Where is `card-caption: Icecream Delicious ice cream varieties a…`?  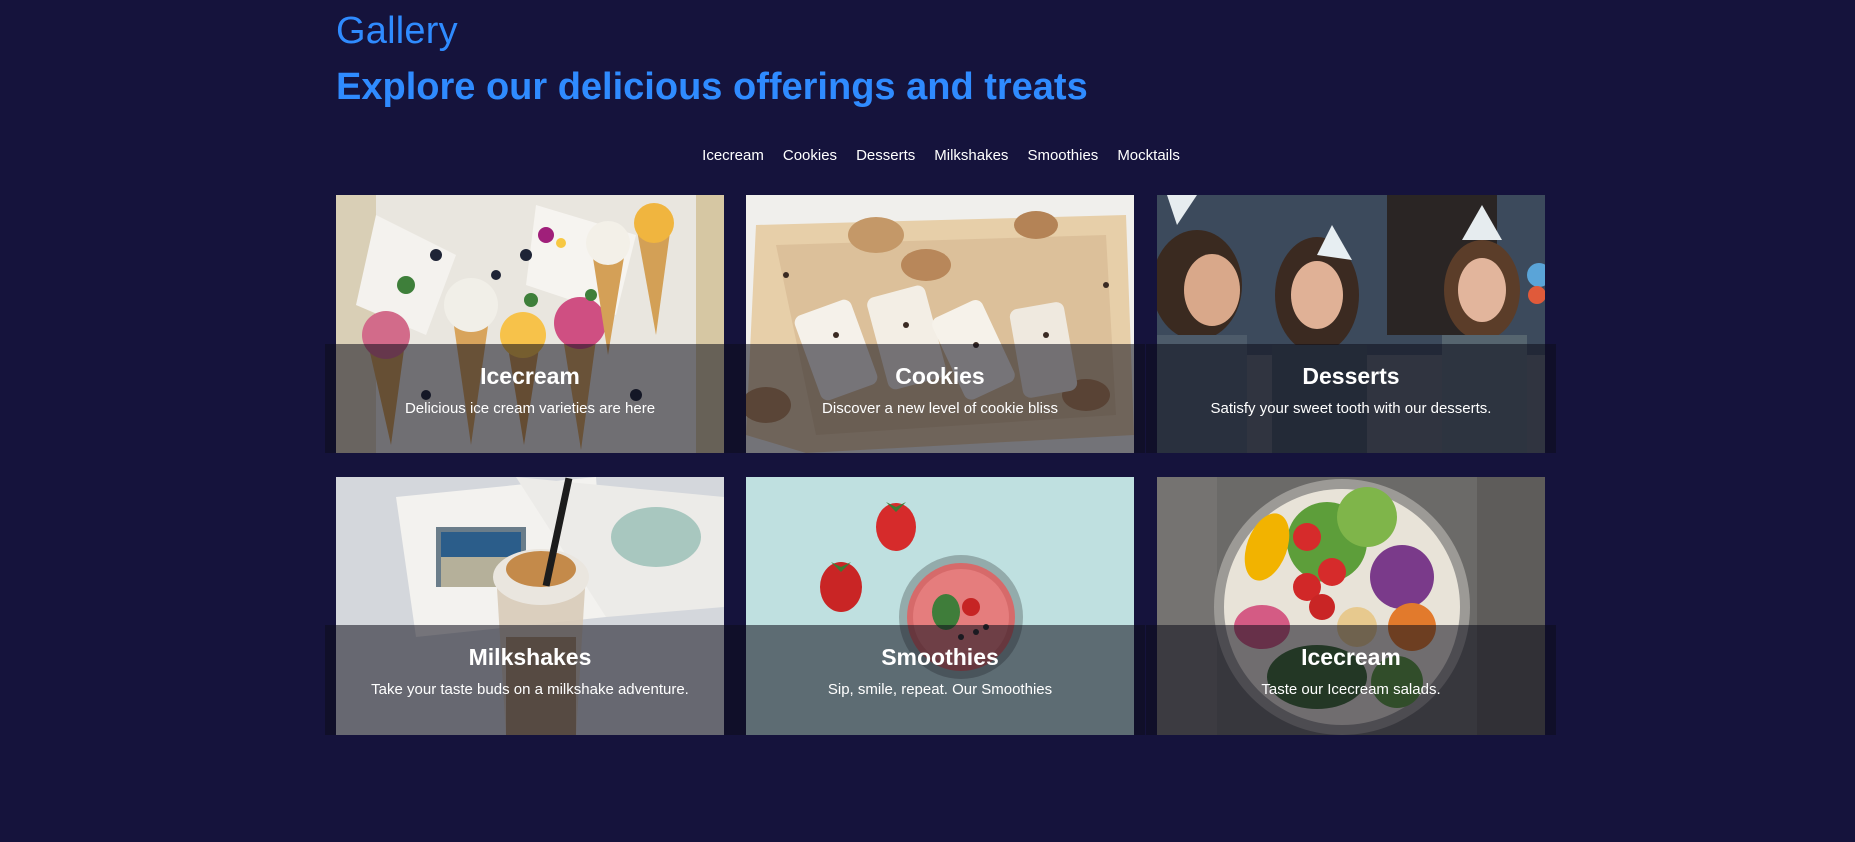 card-caption: Icecream Delicious ice cream varieties a… is located at coordinates (530, 398).